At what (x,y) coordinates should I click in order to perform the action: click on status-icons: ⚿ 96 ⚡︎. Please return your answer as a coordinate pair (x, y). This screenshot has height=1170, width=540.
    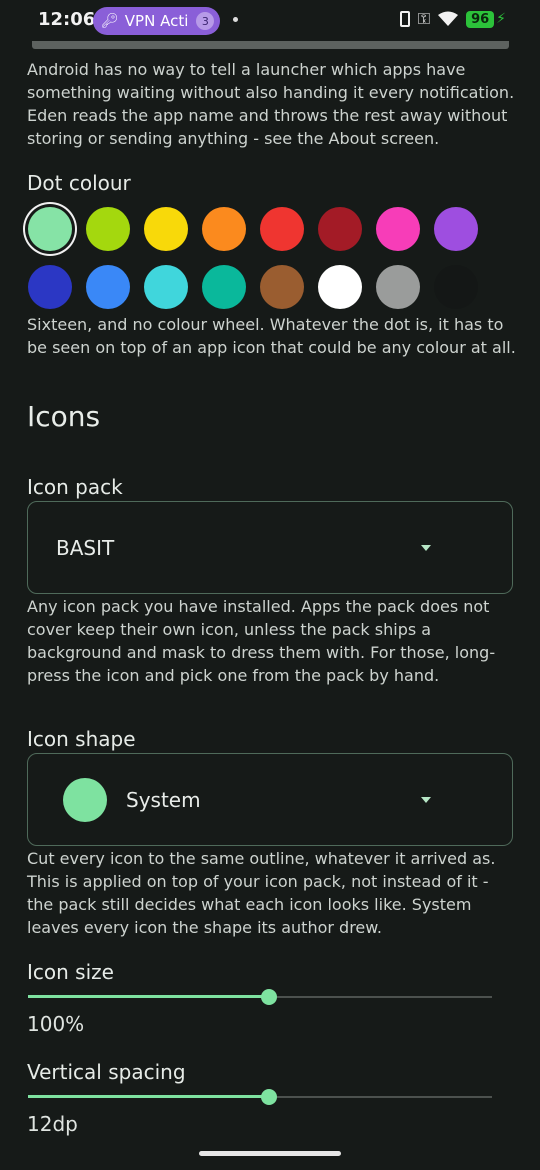
    Looking at the image, I should click on (452, 19).